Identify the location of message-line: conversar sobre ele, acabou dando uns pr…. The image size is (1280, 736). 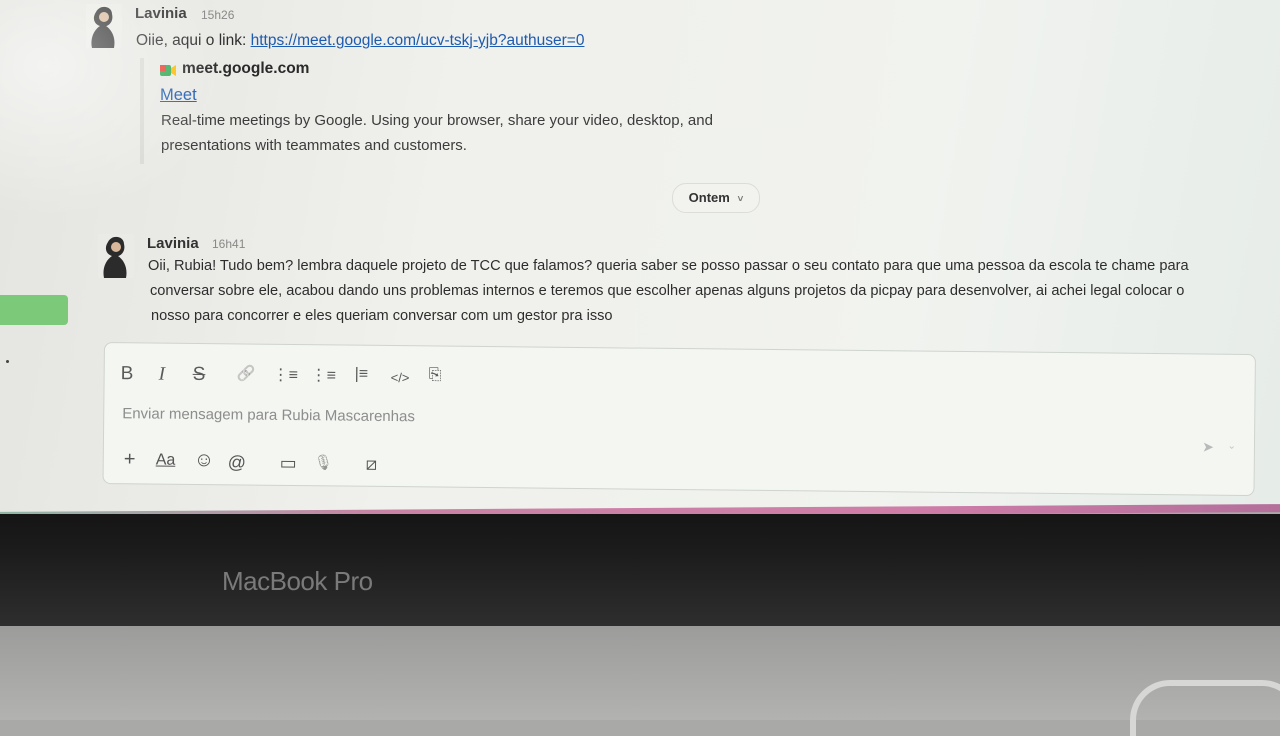
(667, 291).